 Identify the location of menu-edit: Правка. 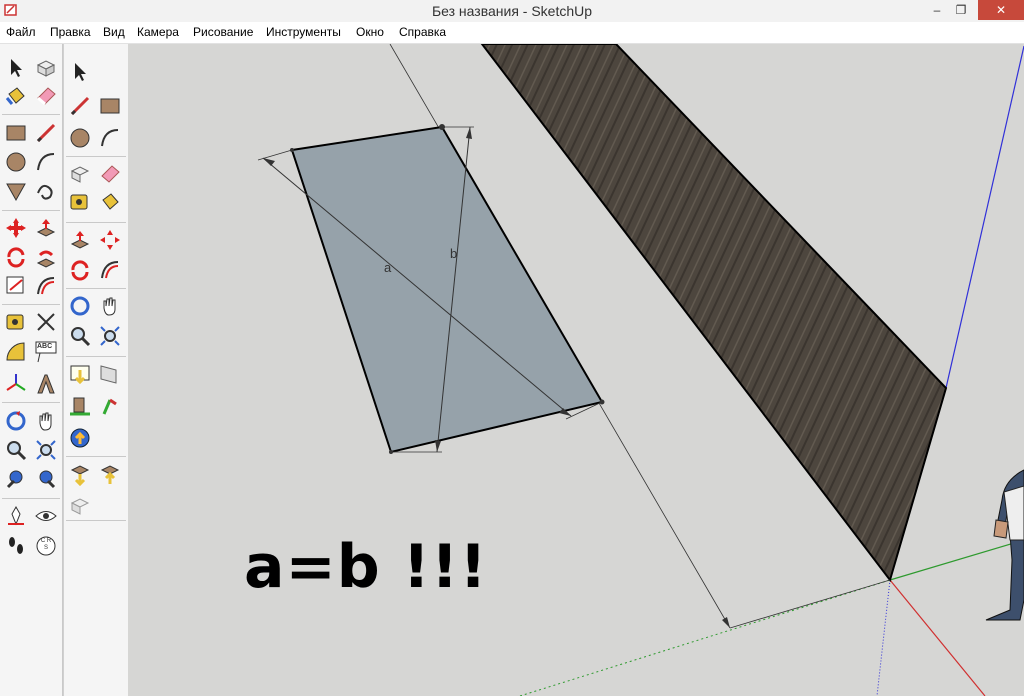
(70, 32).